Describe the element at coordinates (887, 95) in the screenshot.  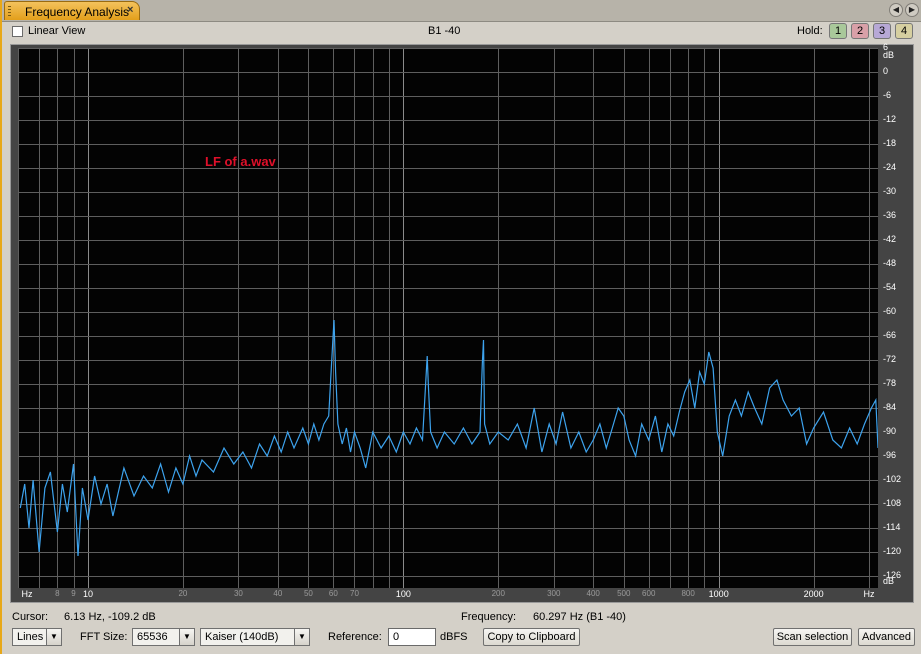
I see `y-tick-label: -6` at that location.